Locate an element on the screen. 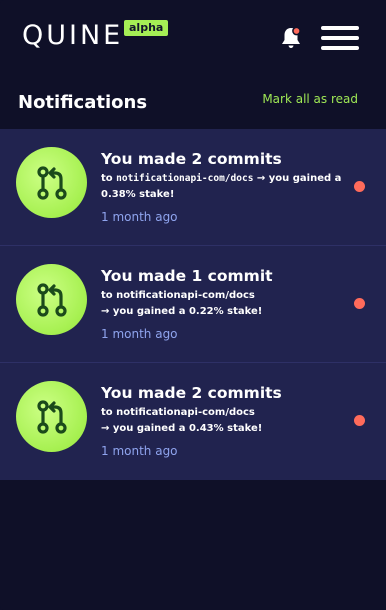  alpha-badge: alpha is located at coordinates (146, 28).